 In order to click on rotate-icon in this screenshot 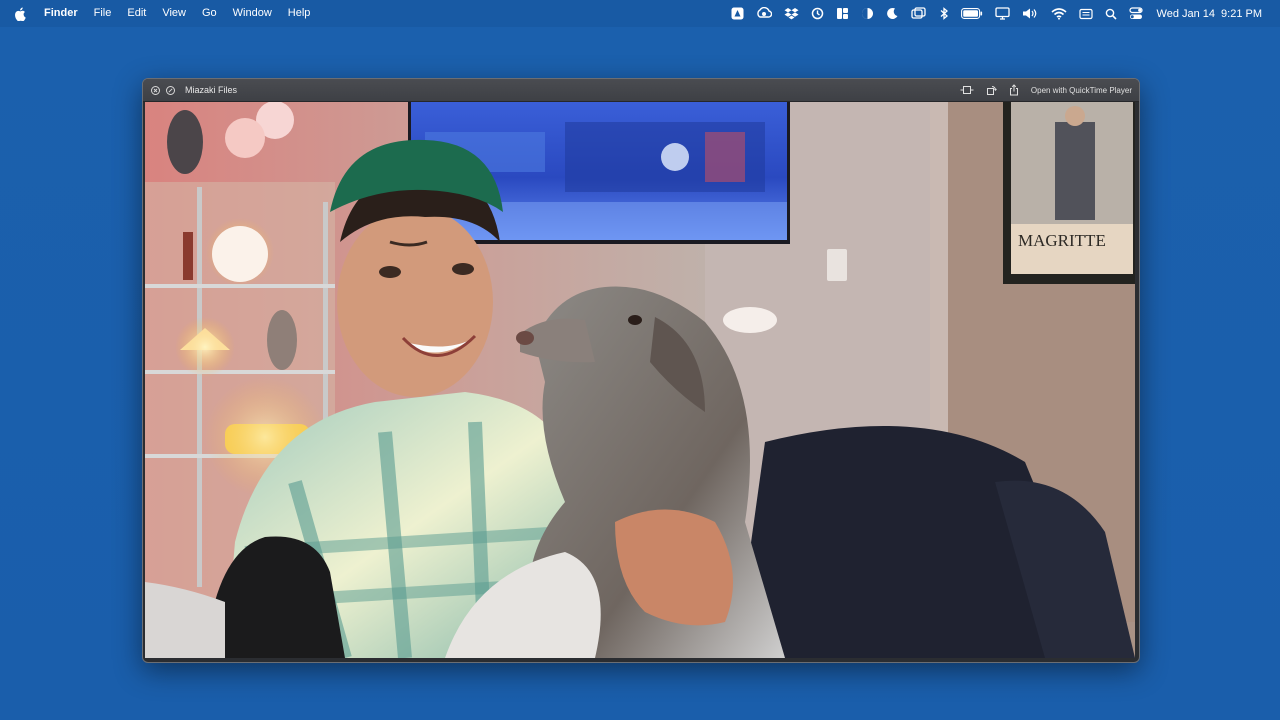, I will do `click(991, 90)`.